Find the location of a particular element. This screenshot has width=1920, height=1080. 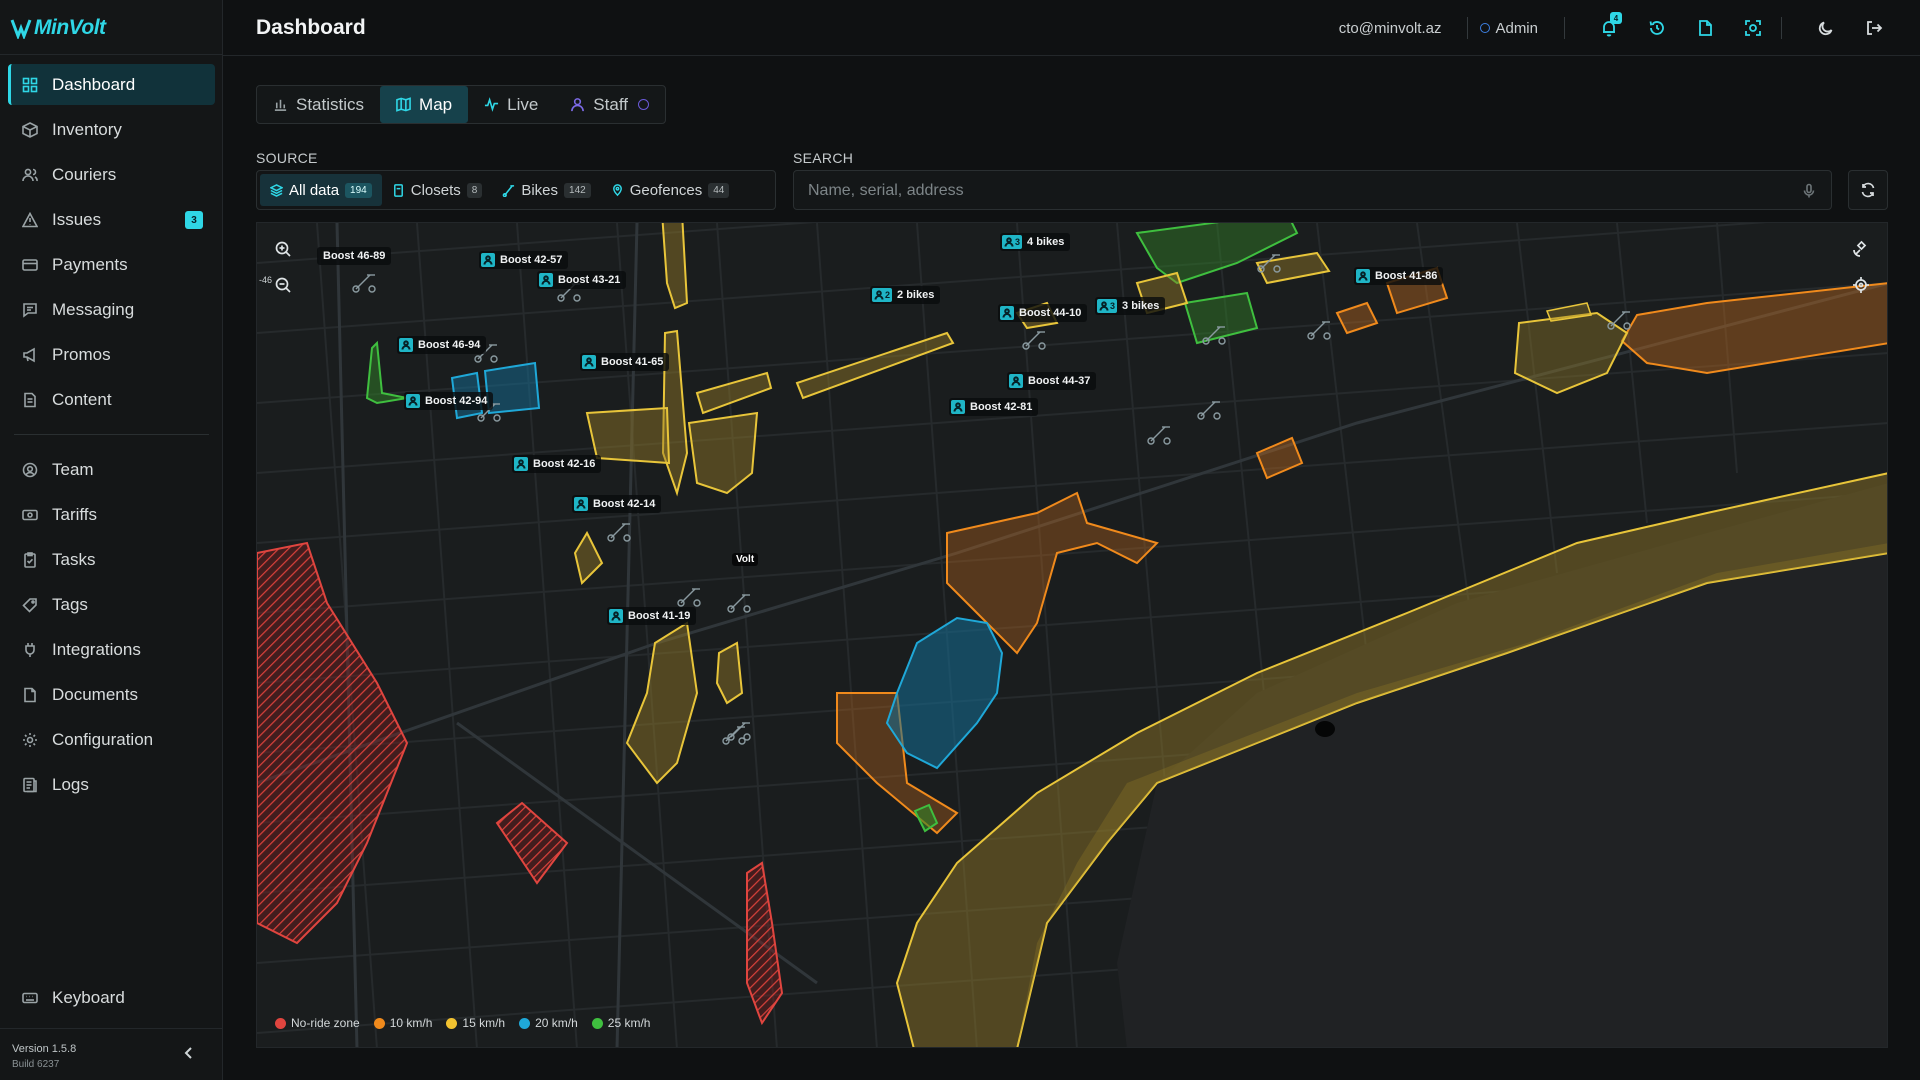

zoom-in-icon is located at coordinates (283, 249).